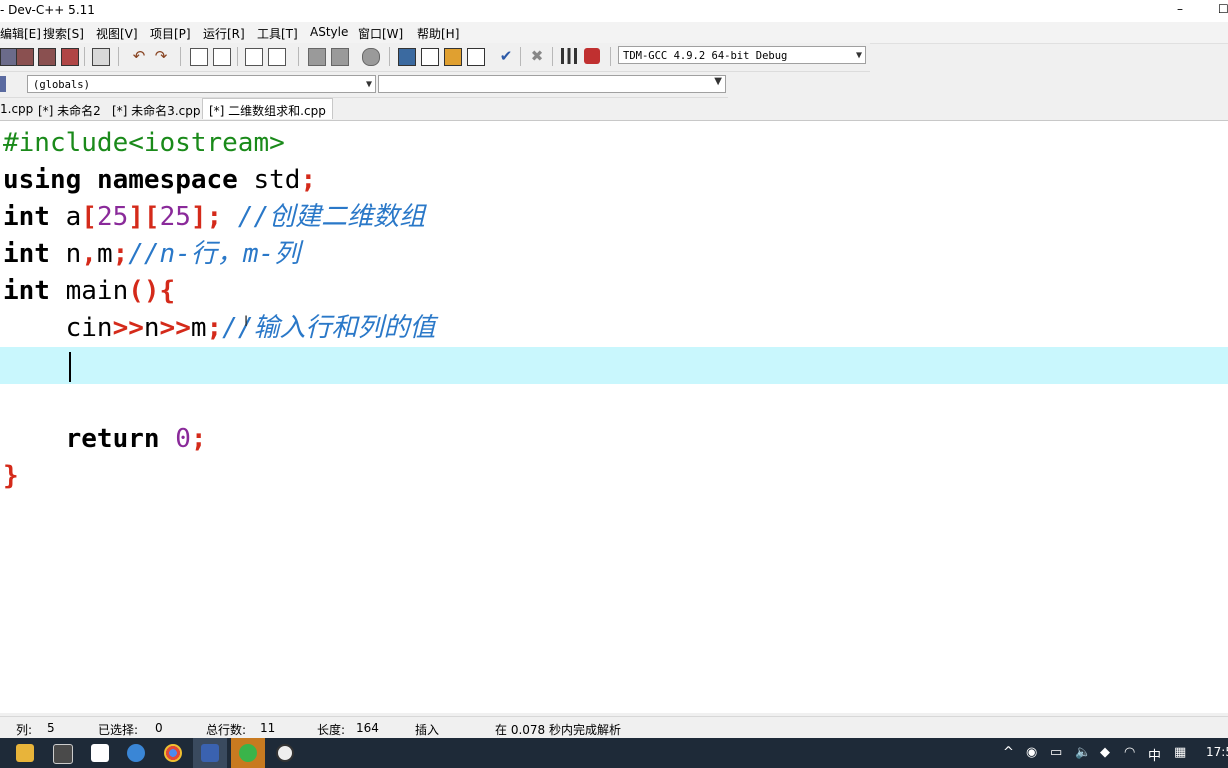 Image resolution: width=1228 pixels, height=768 pixels. I want to click on menu-astyle: AStyle, so click(329, 32).